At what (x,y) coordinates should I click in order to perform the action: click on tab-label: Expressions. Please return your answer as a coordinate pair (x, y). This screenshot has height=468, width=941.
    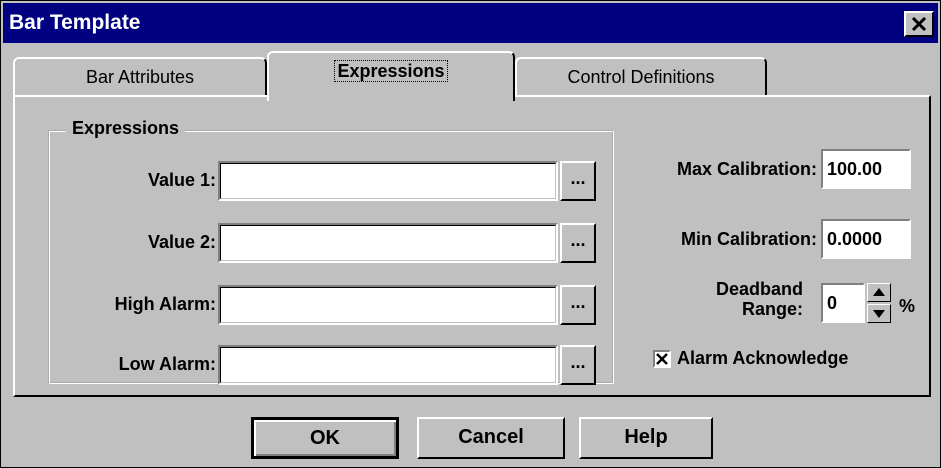
    Looking at the image, I should click on (391, 71).